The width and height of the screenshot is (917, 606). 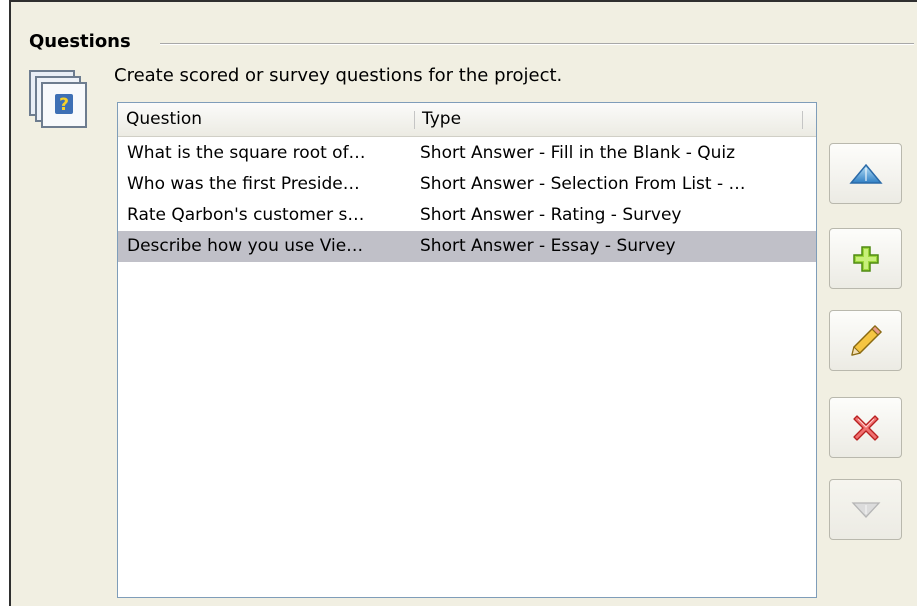 I want to click on questions-stack-icon: ?, so click(x=64, y=99).